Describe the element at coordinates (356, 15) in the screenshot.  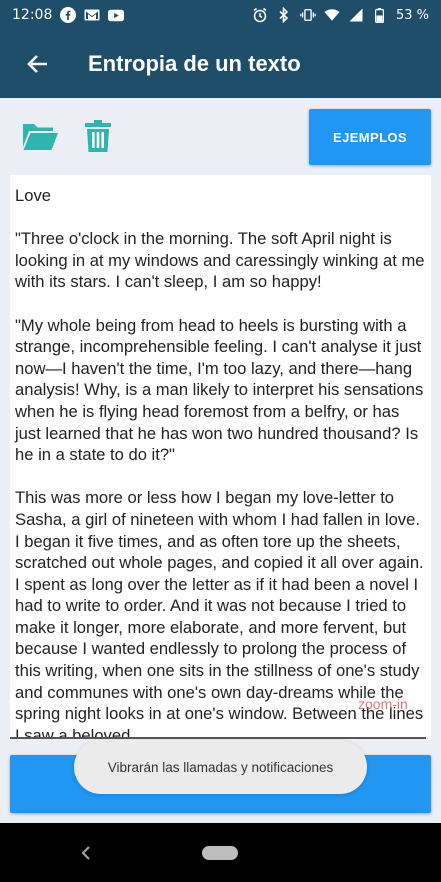
I see `signal-icon` at that location.